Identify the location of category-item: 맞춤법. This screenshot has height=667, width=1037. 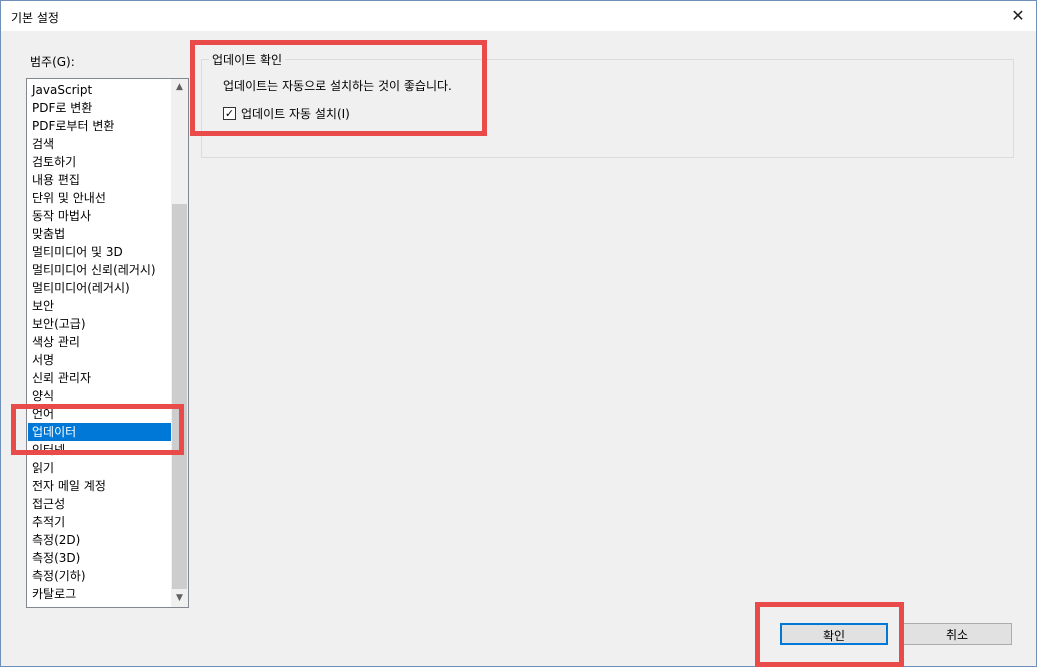
(99, 234).